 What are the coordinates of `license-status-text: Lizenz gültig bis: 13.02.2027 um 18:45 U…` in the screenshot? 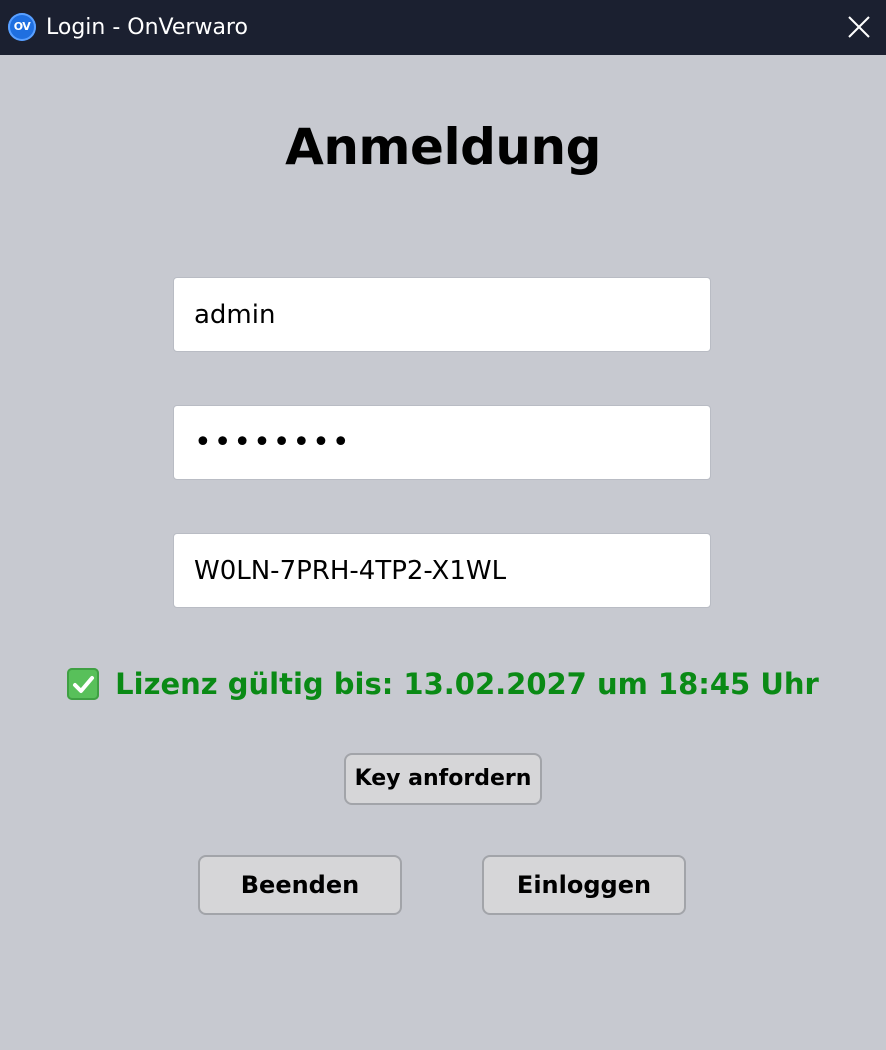 It's located at (467, 684).